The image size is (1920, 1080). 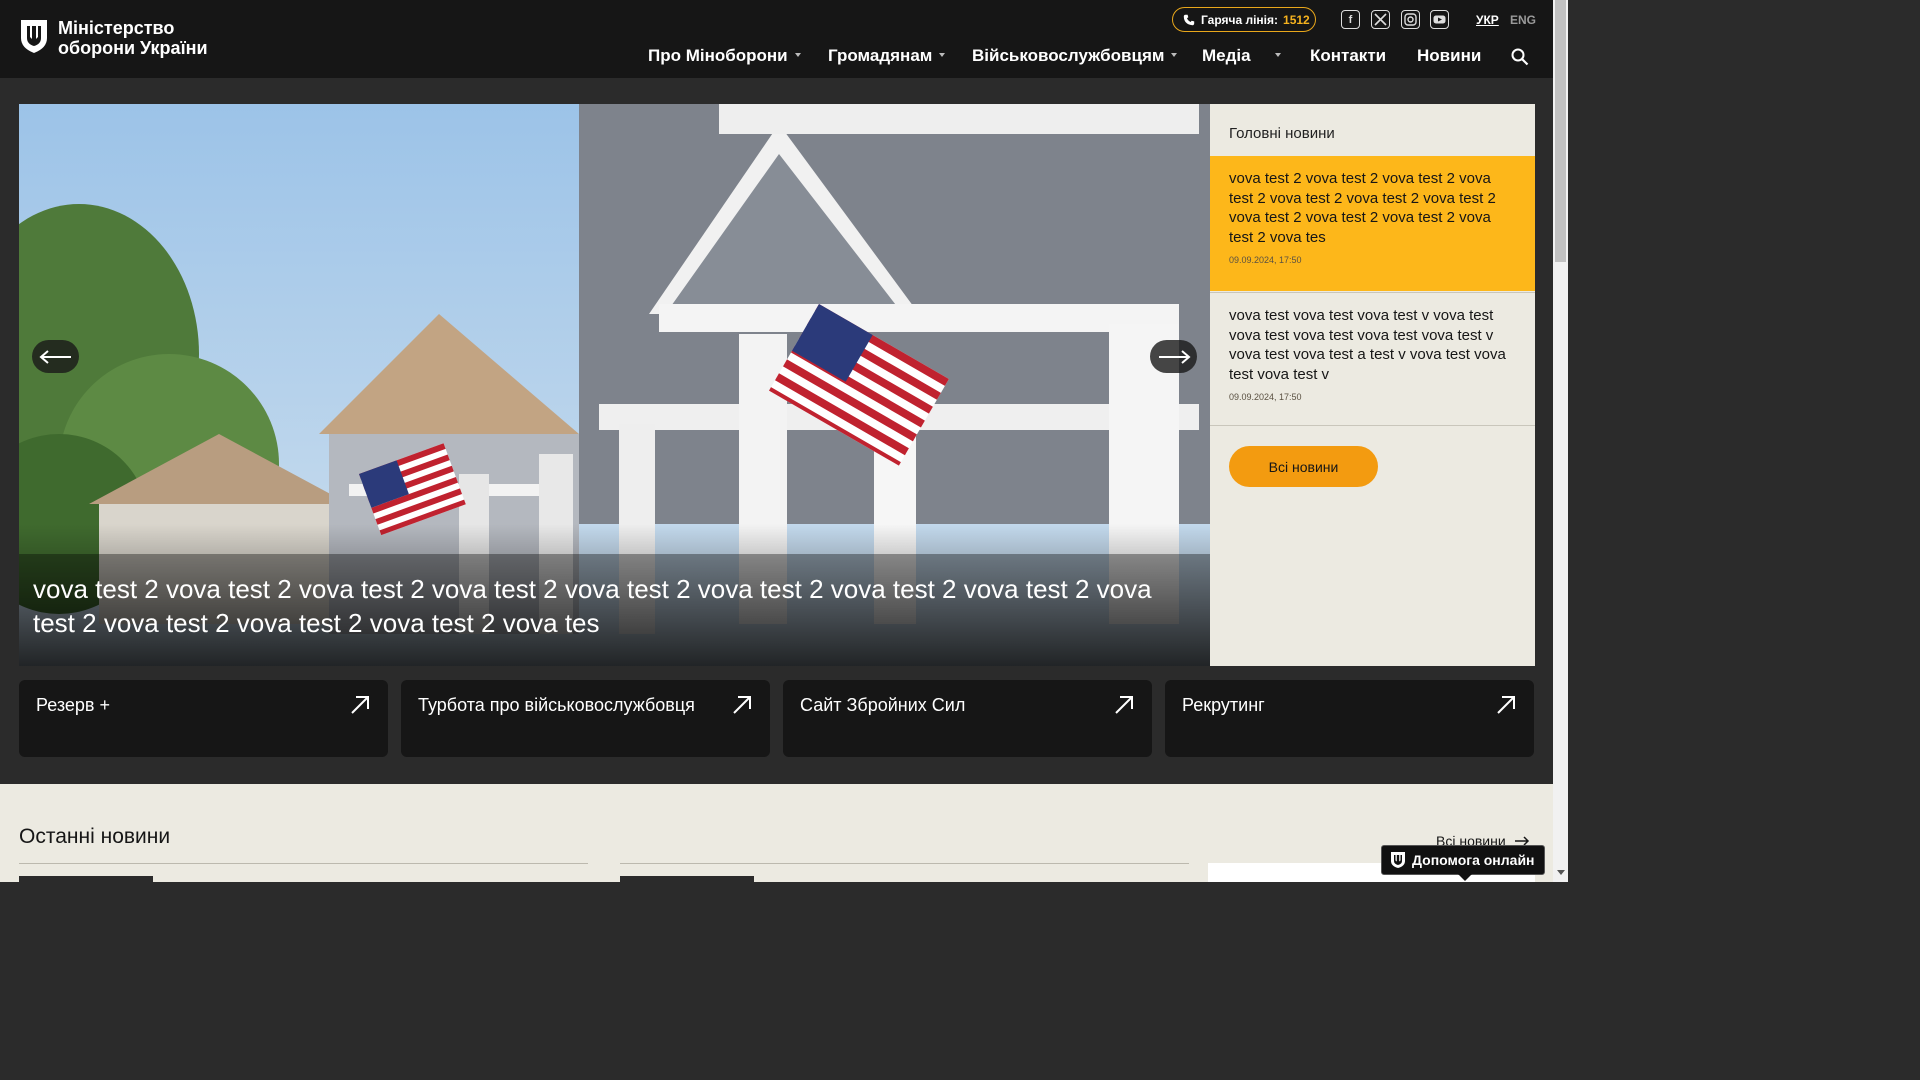 I want to click on scrollbar-thumb, so click(x=1560, y=131).